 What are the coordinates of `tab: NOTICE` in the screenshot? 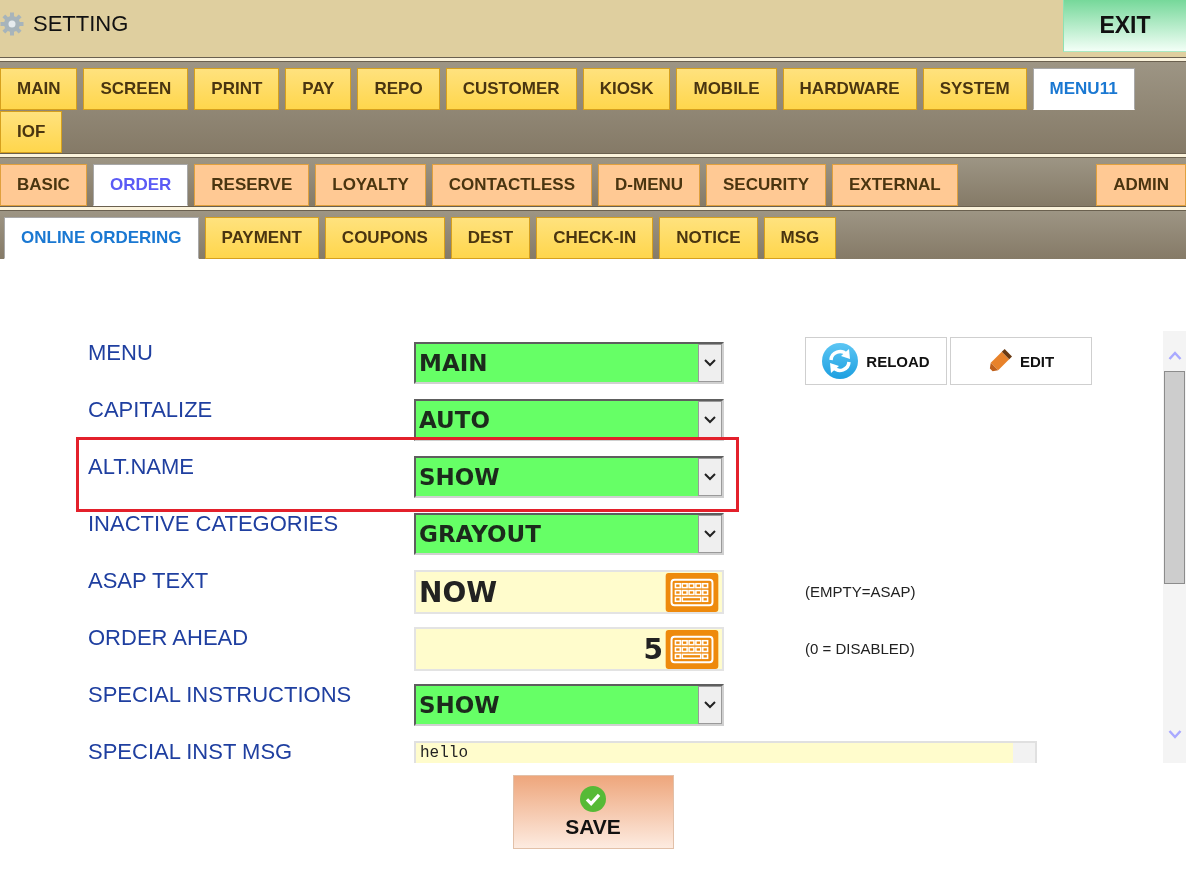 It's located at (708, 238).